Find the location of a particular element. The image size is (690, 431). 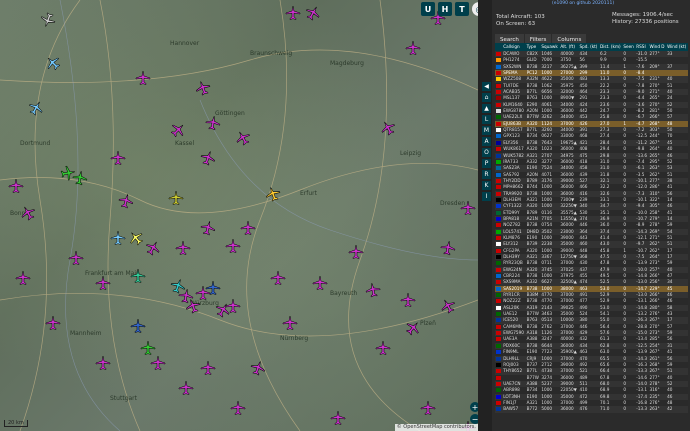

column-header: RSSI is located at coordinates (642, 47).